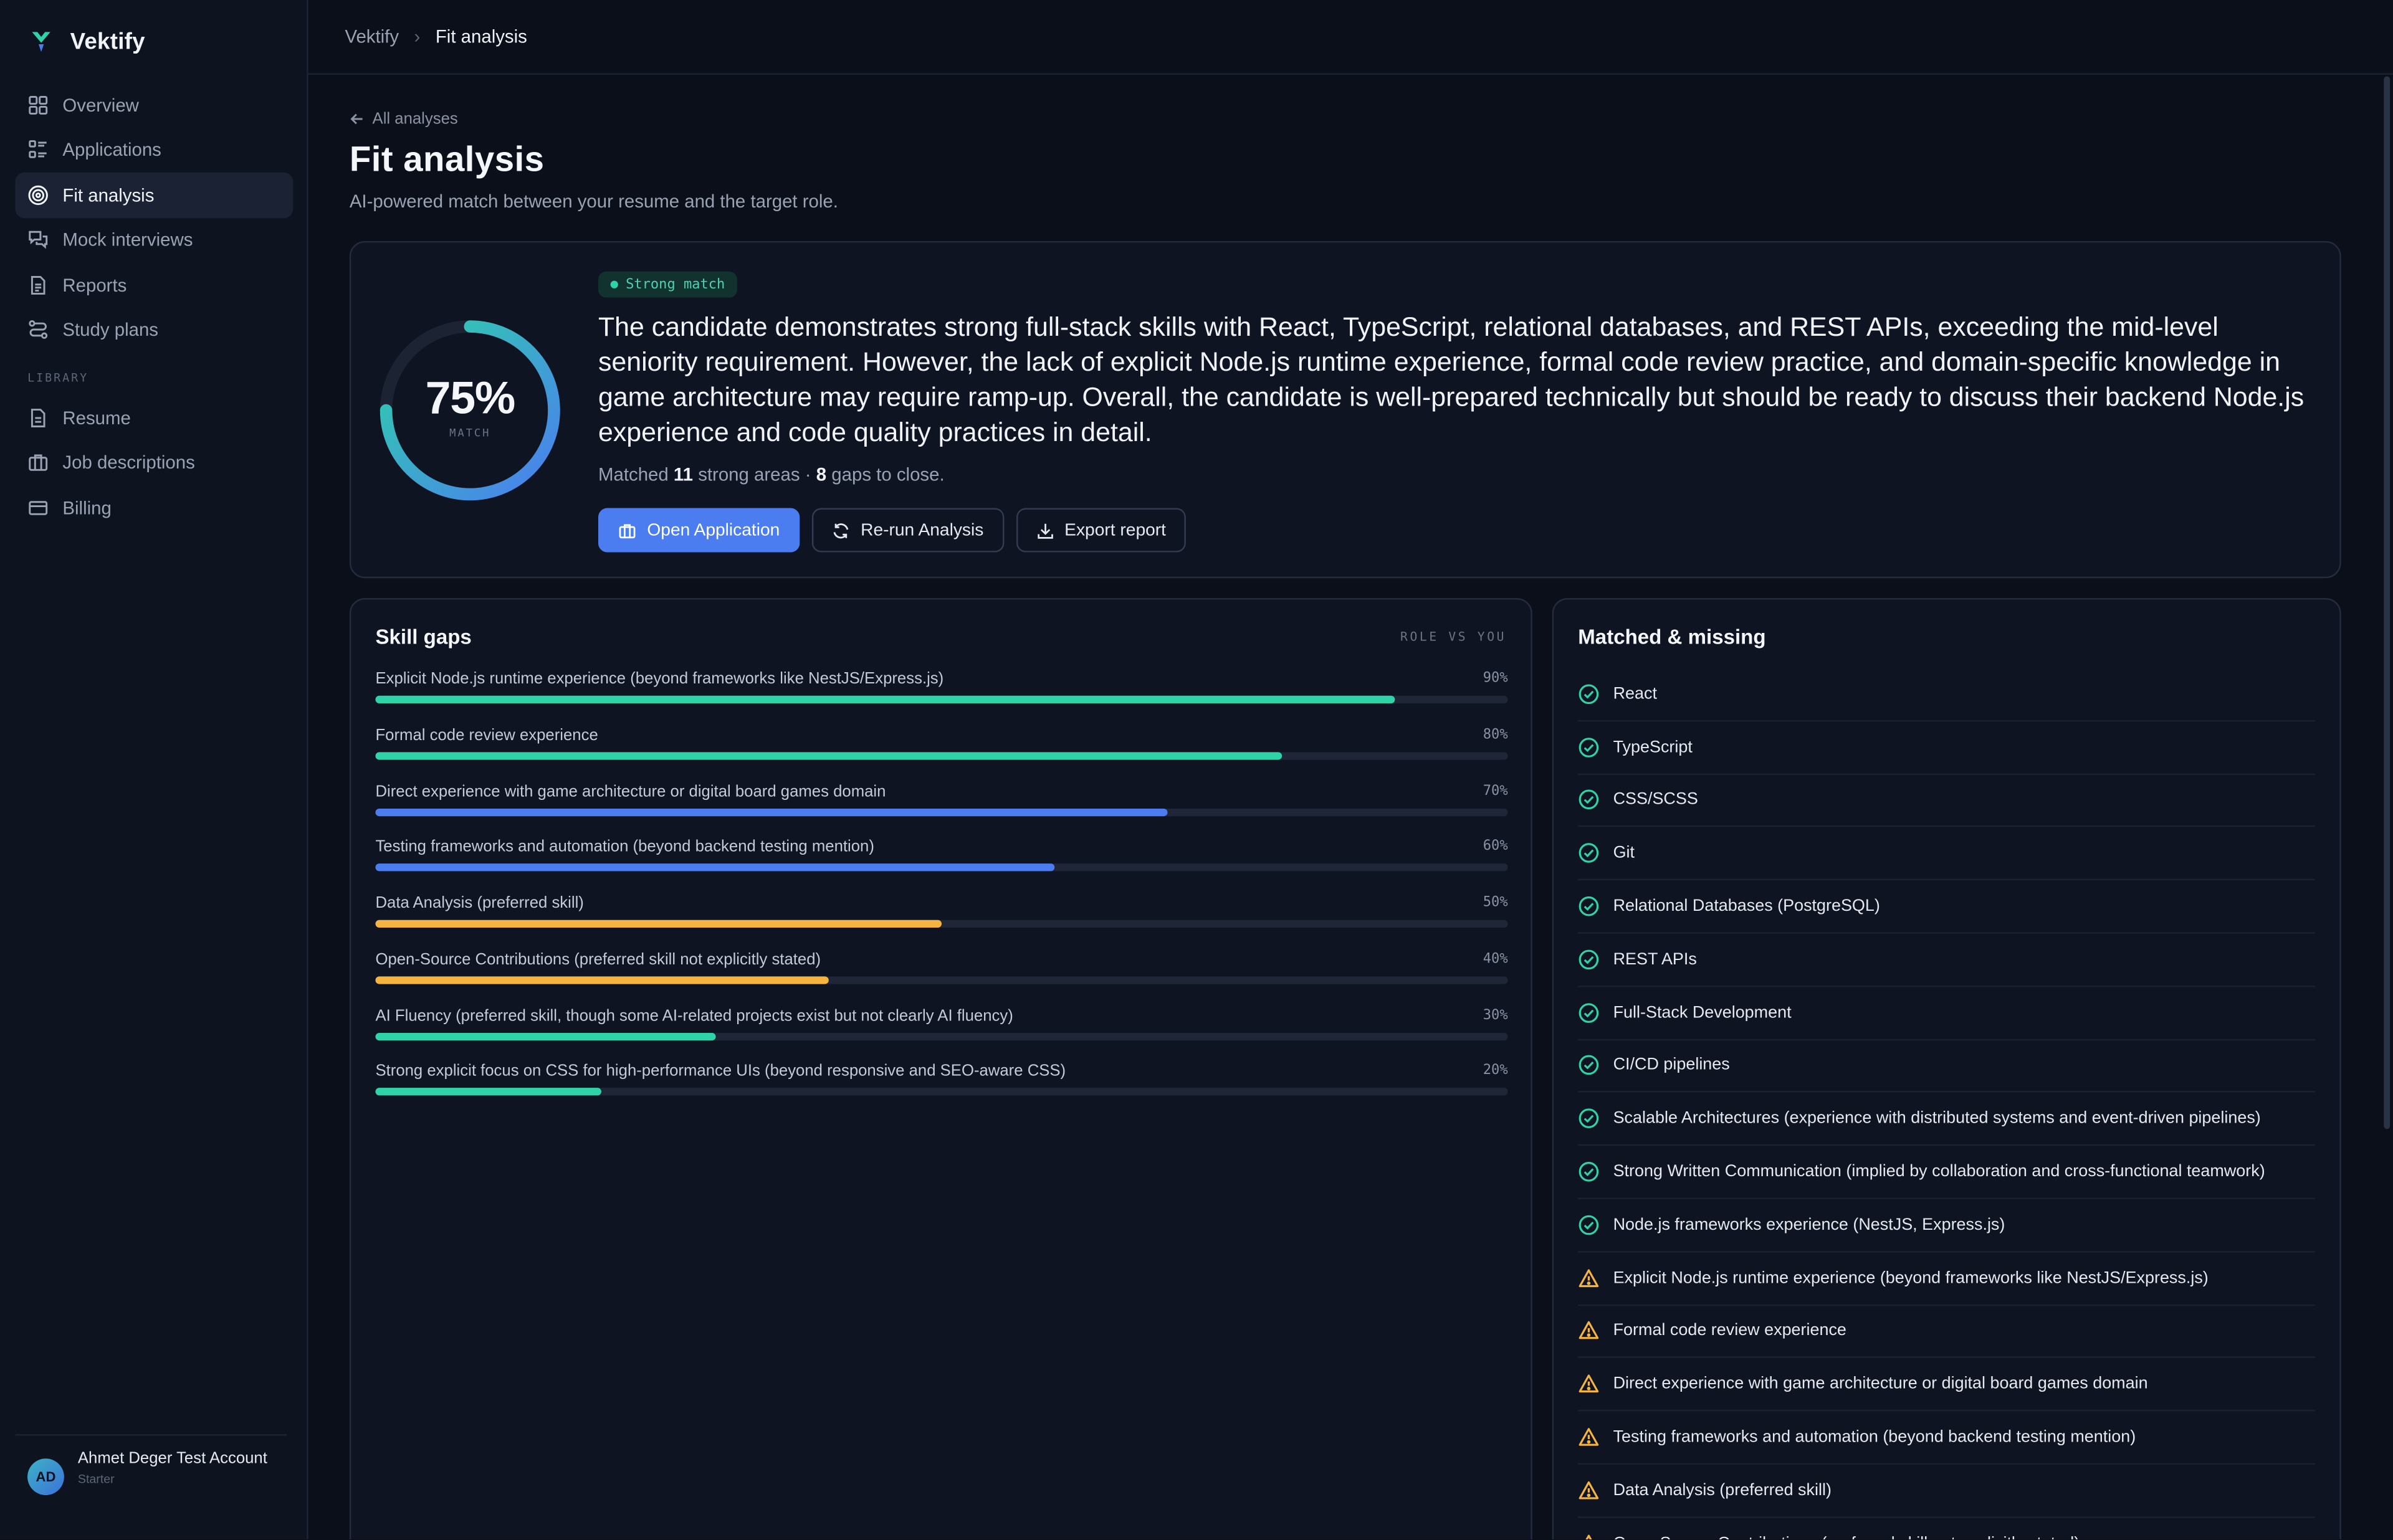 The width and height of the screenshot is (2393, 1540). What do you see at coordinates (1947, 694) in the screenshot?
I see `matched-skill-item: React` at bounding box center [1947, 694].